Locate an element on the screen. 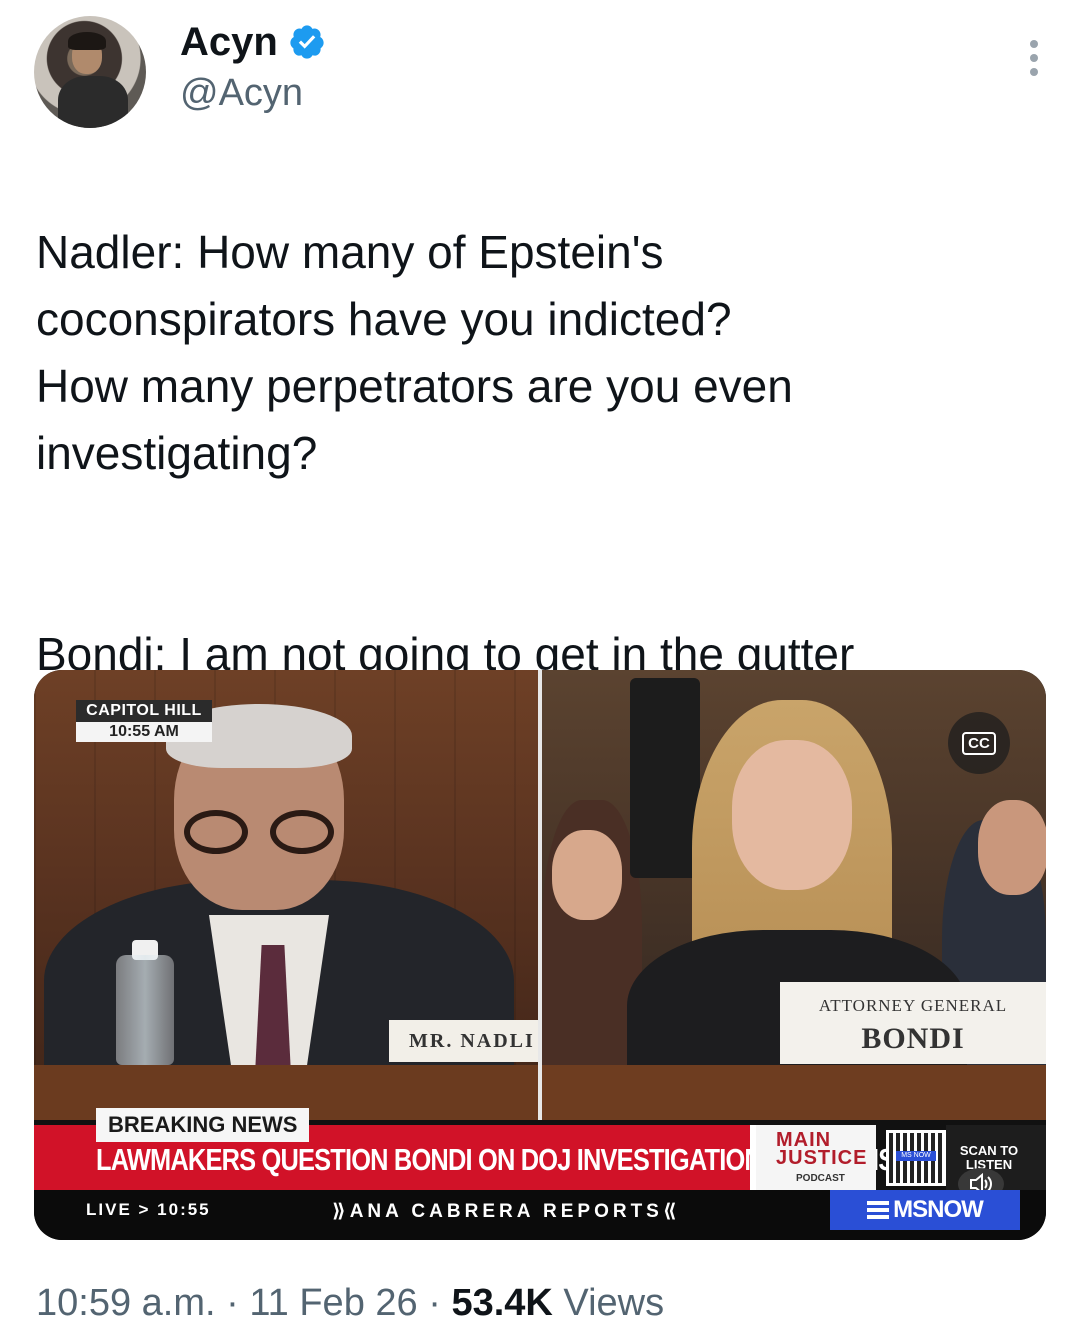 This screenshot has height=1332, width=1080. closed-captions-icon: CC is located at coordinates (979, 743).